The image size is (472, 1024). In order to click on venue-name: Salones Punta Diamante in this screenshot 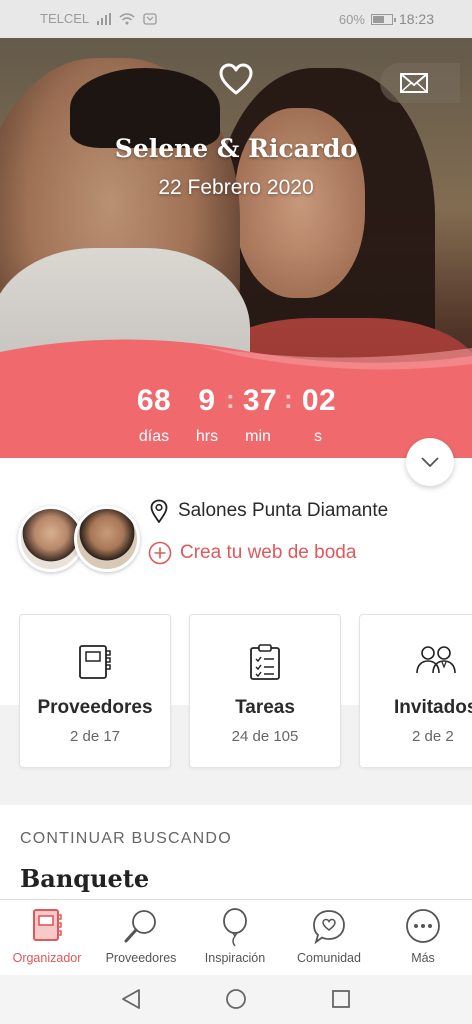, I will do `click(283, 510)`.